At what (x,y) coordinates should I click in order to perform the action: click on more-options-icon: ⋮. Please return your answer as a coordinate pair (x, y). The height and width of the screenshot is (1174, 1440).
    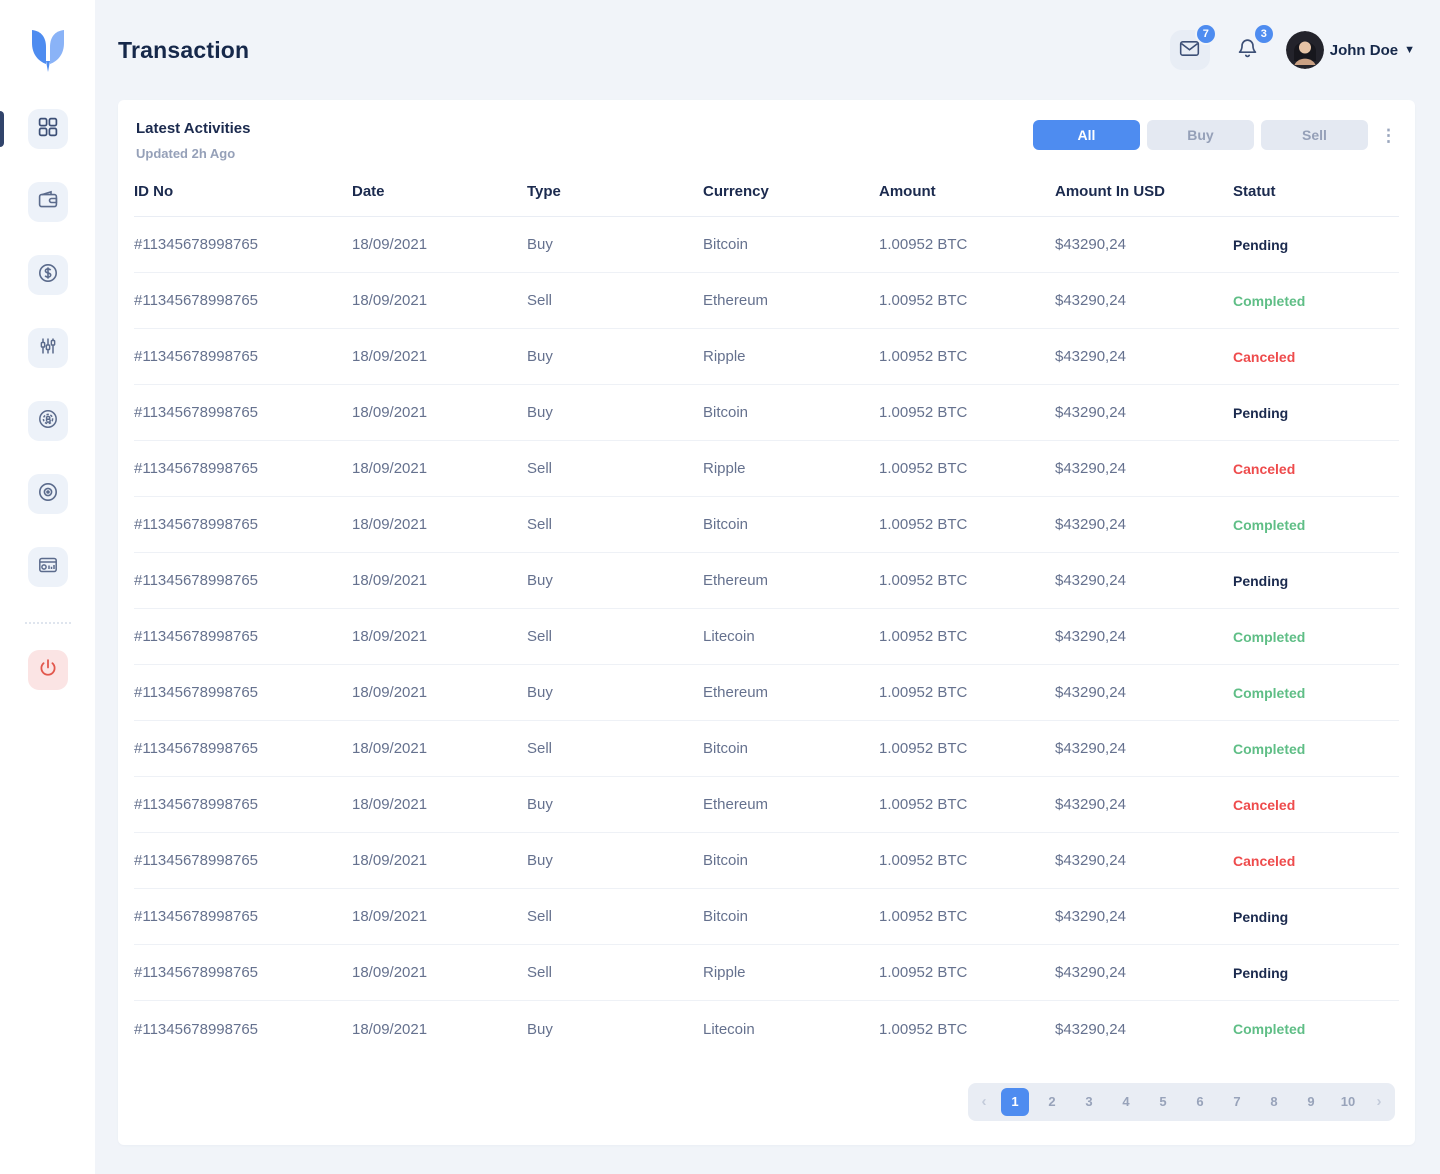
    Looking at the image, I should click on (1388, 135).